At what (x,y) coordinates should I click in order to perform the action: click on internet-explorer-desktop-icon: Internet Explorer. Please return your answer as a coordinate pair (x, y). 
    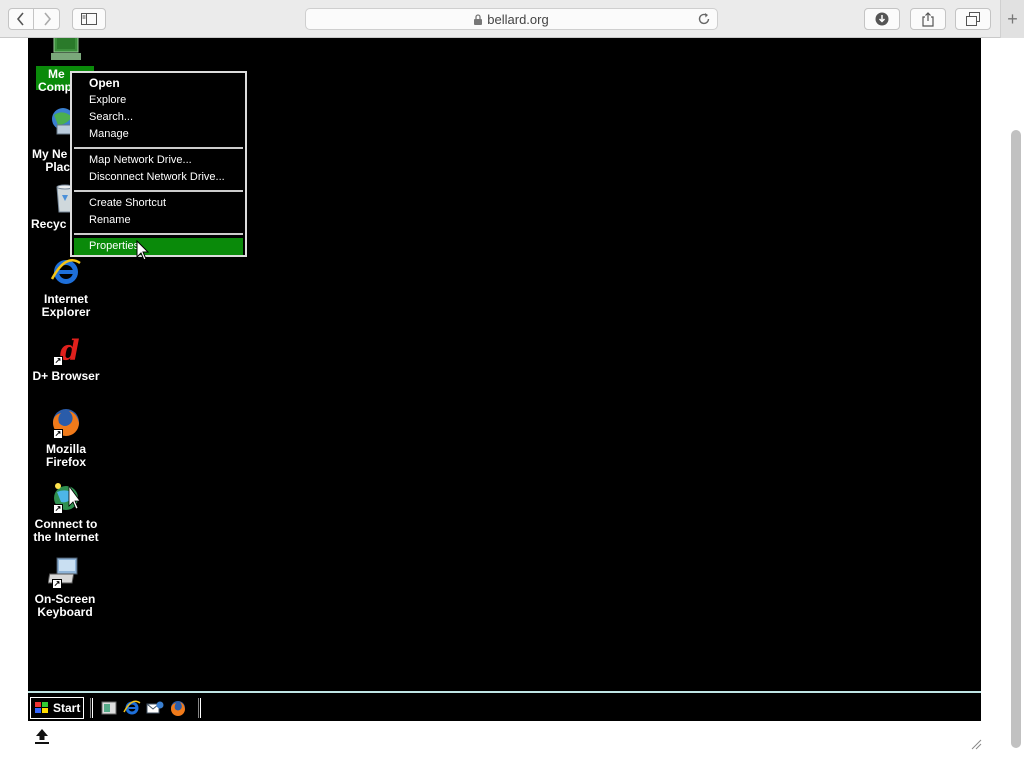
    Looking at the image, I should click on (66, 287).